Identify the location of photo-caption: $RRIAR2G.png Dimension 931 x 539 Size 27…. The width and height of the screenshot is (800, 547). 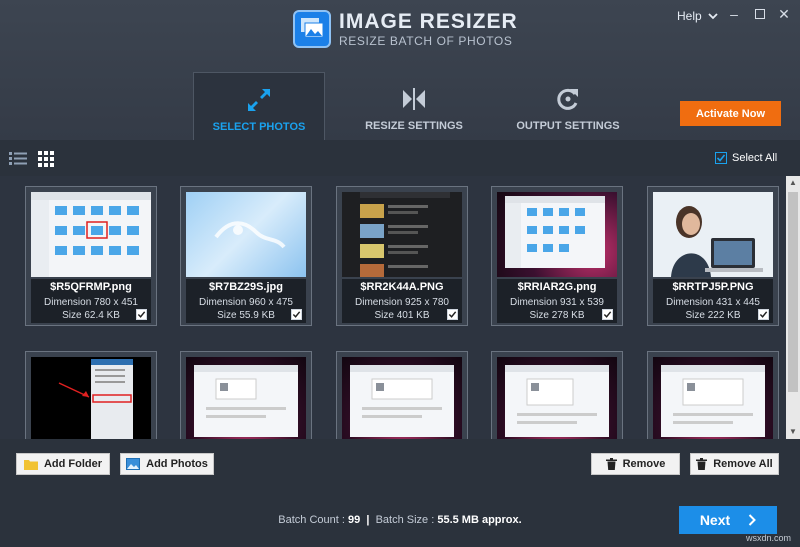
(557, 301).